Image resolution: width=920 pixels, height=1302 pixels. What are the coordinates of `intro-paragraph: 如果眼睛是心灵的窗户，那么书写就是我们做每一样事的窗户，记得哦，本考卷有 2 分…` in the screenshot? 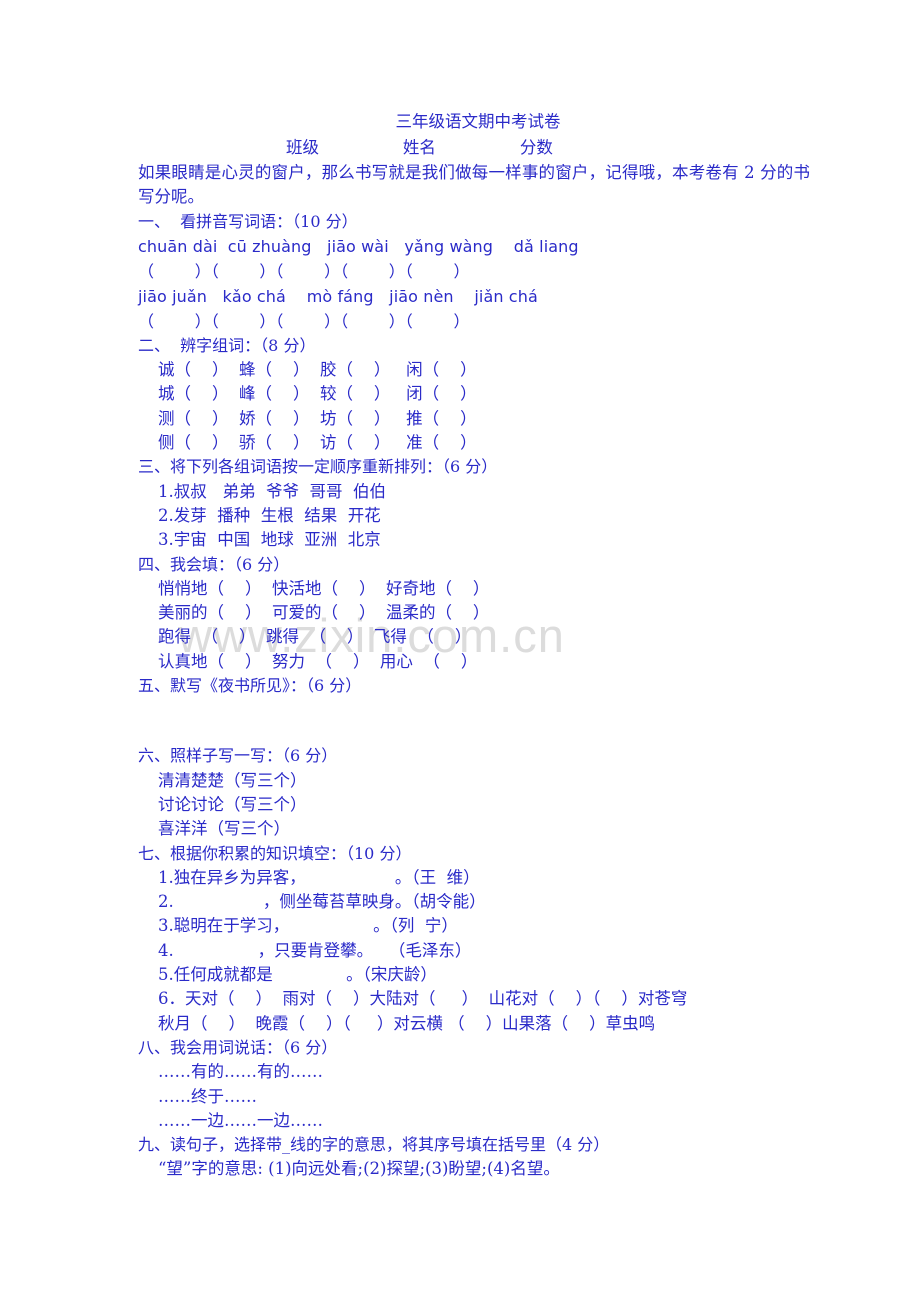 It's located at (474, 185).